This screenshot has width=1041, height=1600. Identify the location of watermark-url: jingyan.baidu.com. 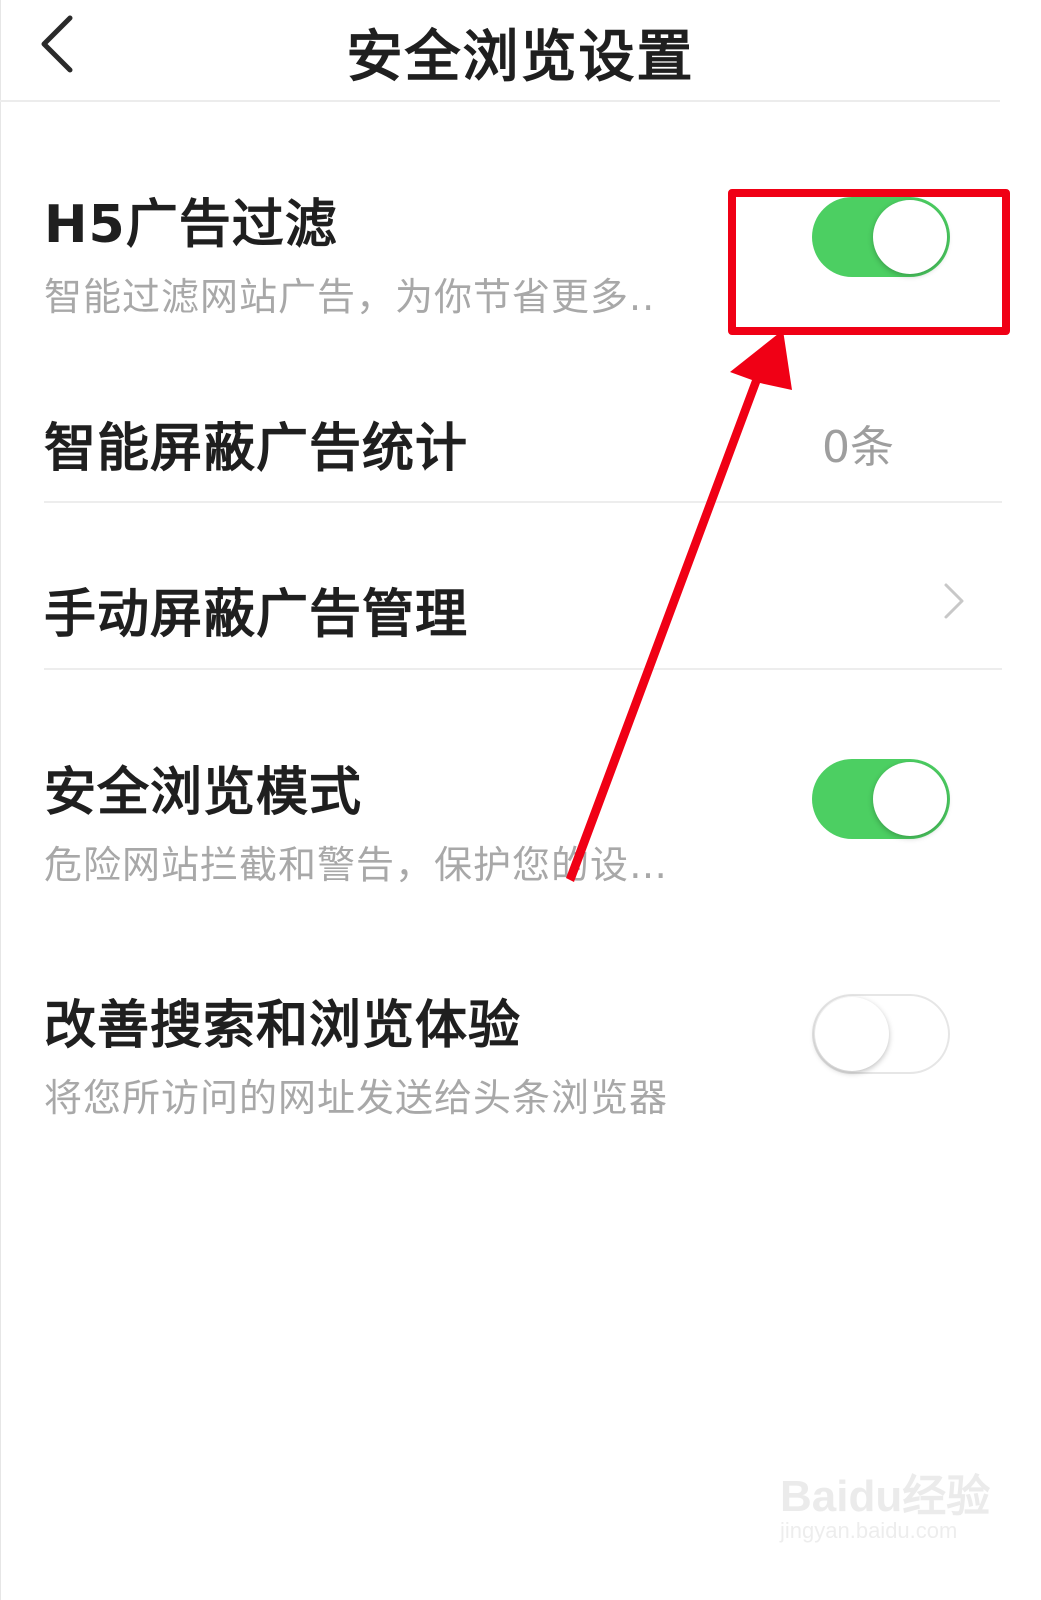
(869, 1530).